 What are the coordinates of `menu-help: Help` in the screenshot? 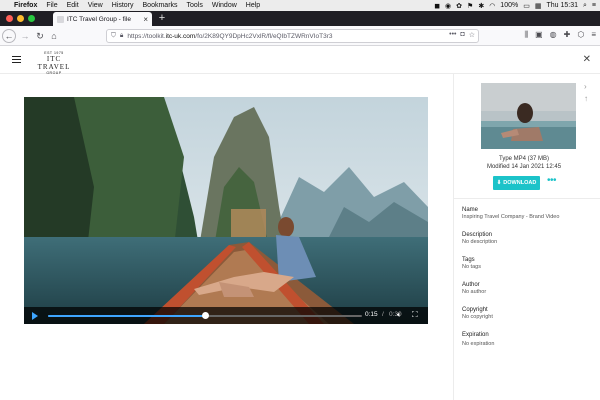 It's located at (253, 5).